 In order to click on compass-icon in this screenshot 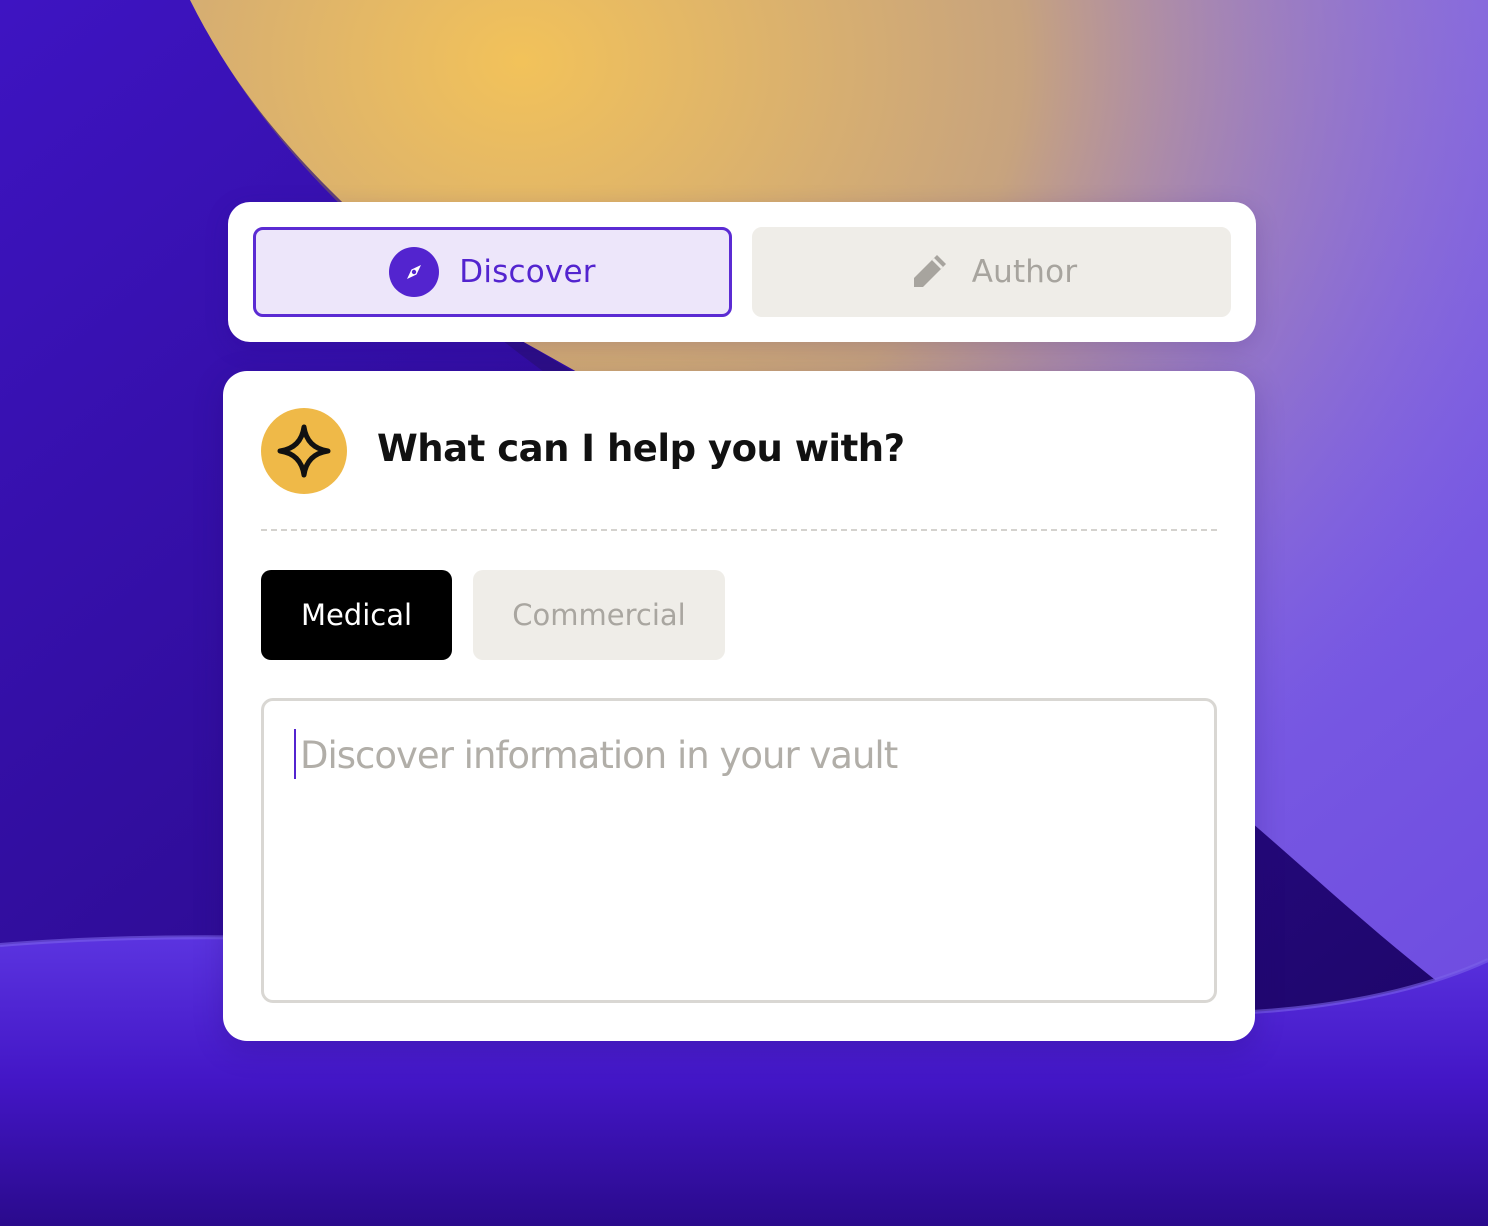, I will do `click(414, 272)`.